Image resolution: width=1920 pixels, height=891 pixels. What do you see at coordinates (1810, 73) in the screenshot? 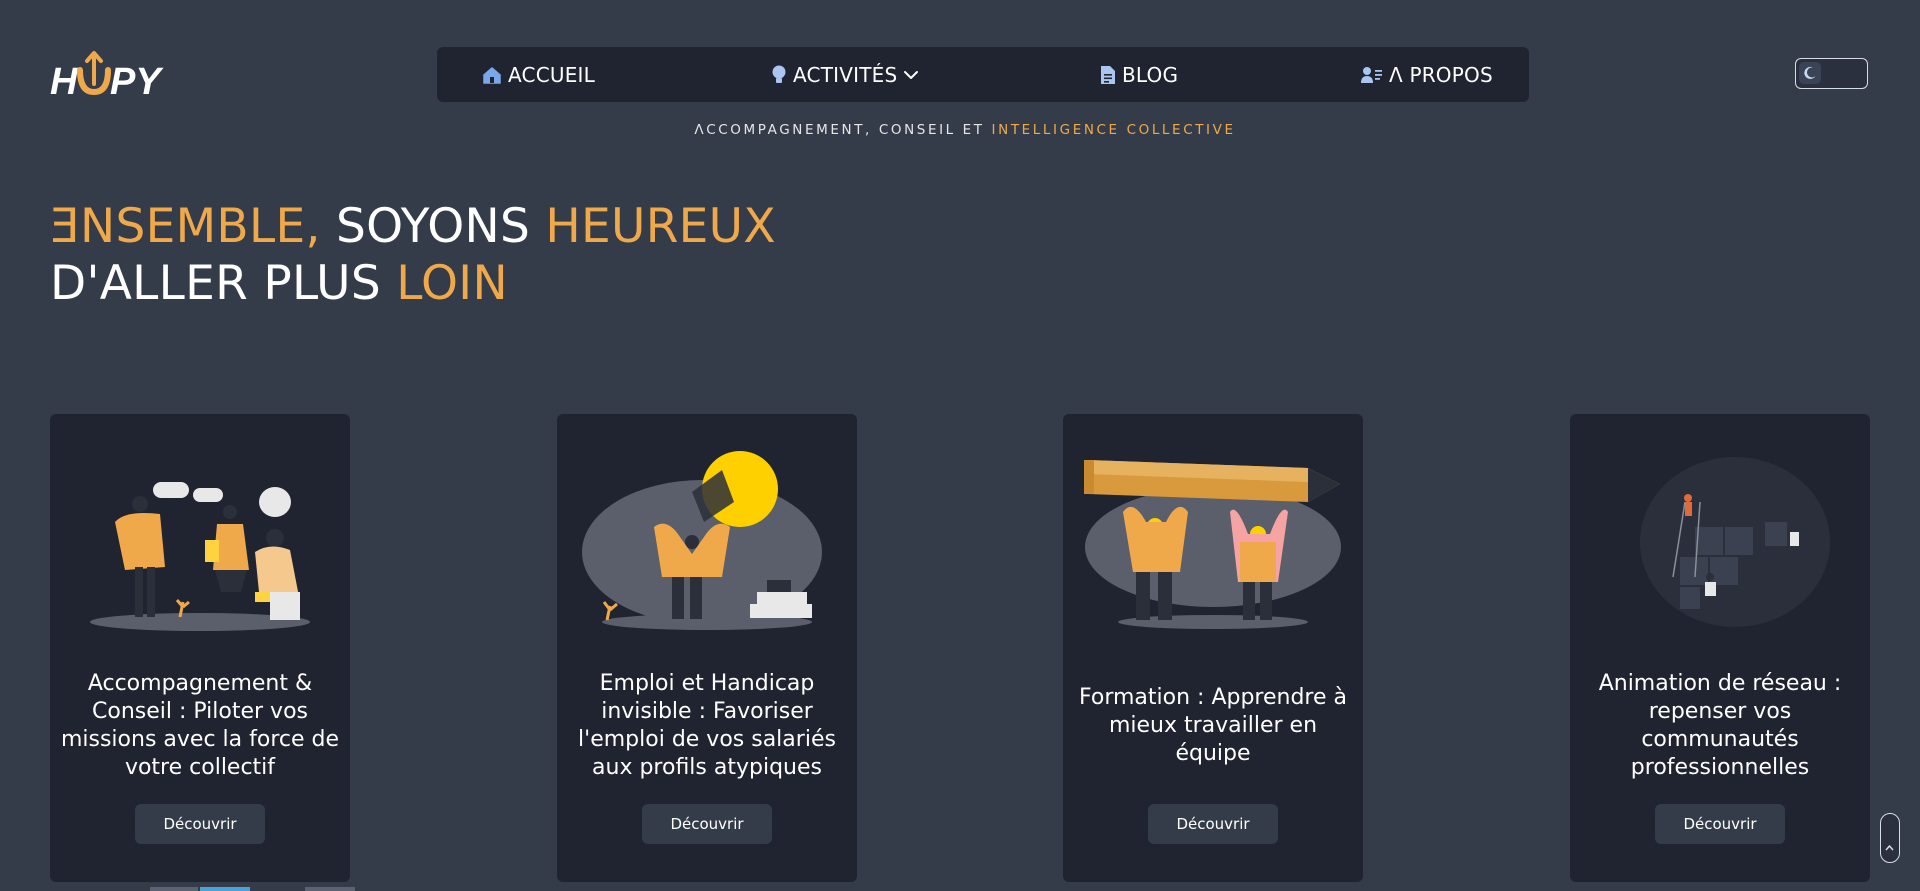
I see `moon-icon` at bounding box center [1810, 73].